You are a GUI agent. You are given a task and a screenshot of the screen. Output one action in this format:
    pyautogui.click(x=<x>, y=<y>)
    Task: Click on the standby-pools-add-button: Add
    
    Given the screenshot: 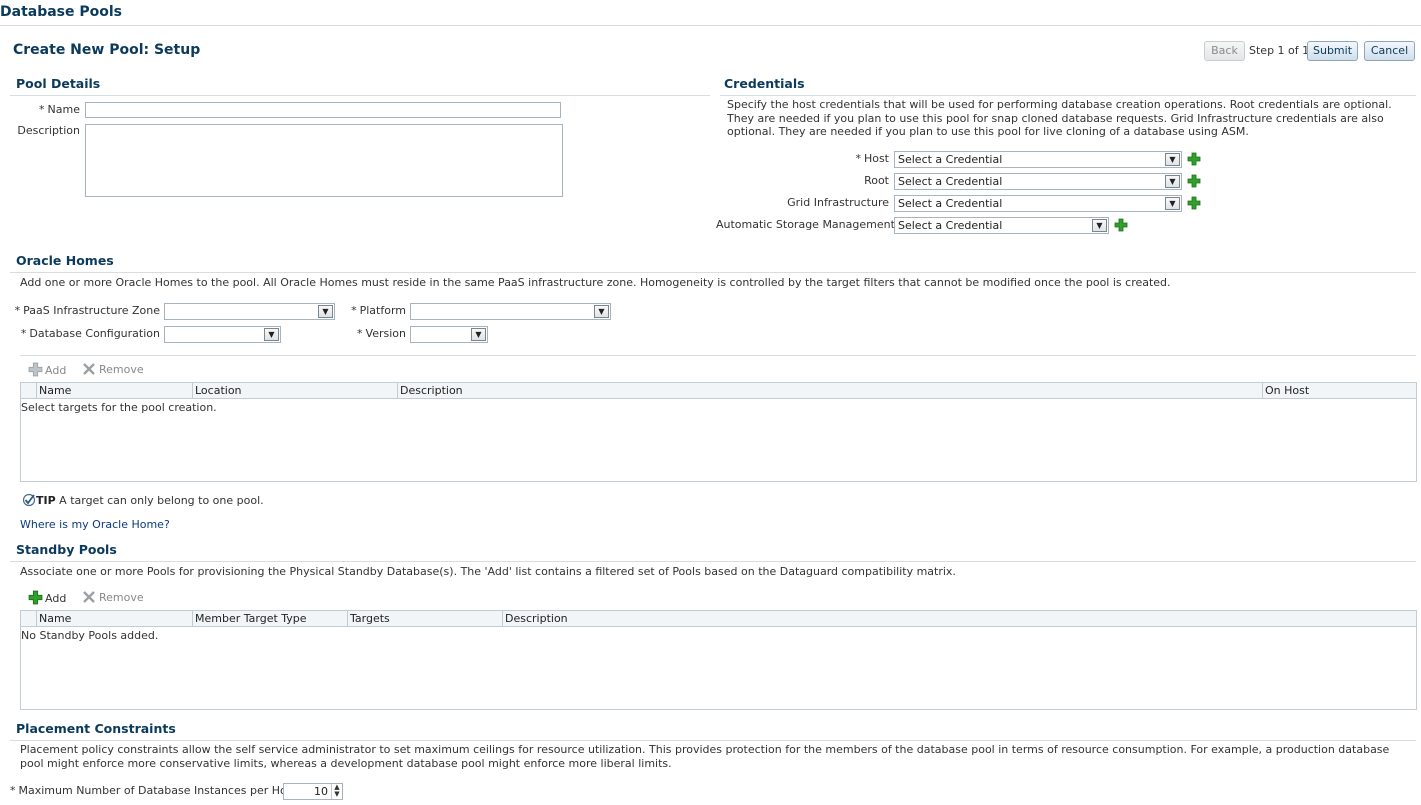 What is the action you would take?
    pyautogui.click(x=47, y=597)
    